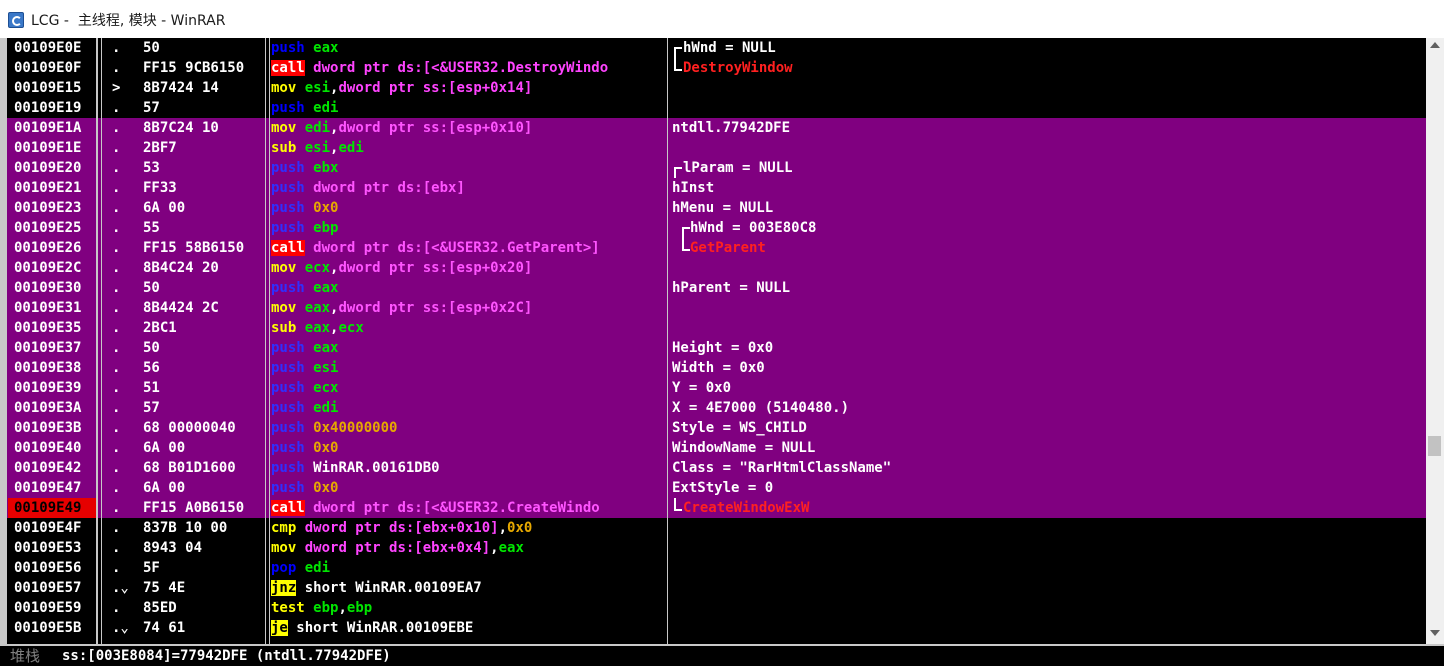 The image size is (1444, 666). I want to click on hex-dump-cell: 57, so click(151, 408).